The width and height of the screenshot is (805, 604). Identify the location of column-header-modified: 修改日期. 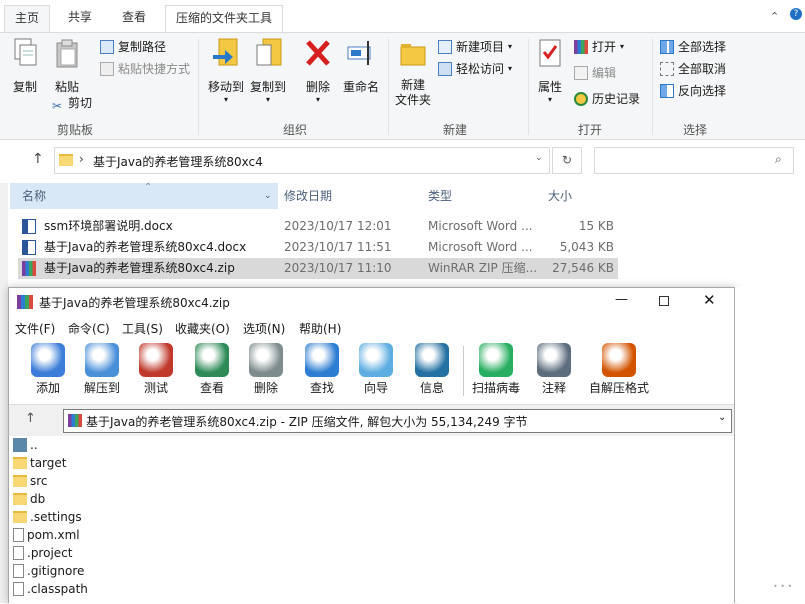
(308, 196).